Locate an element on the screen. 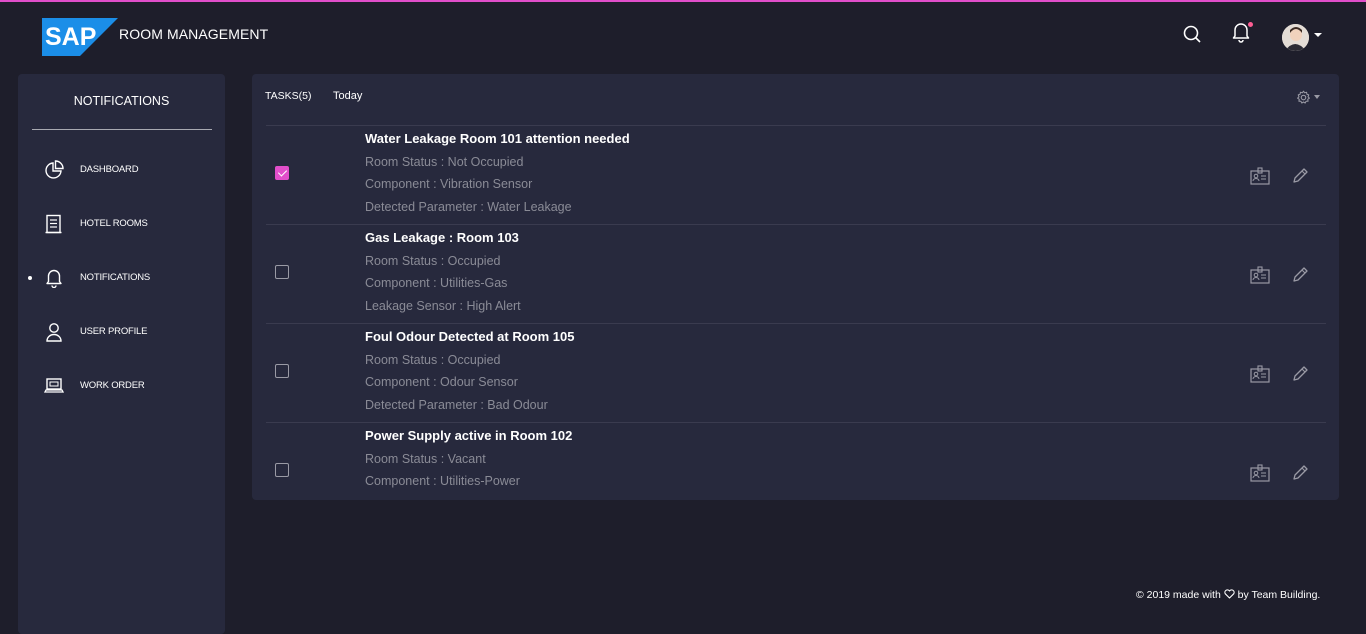 The height and width of the screenshot is (634, 1366). task-detail: Detected Parameter : Water Leakage is located at coordinates (468, 207).